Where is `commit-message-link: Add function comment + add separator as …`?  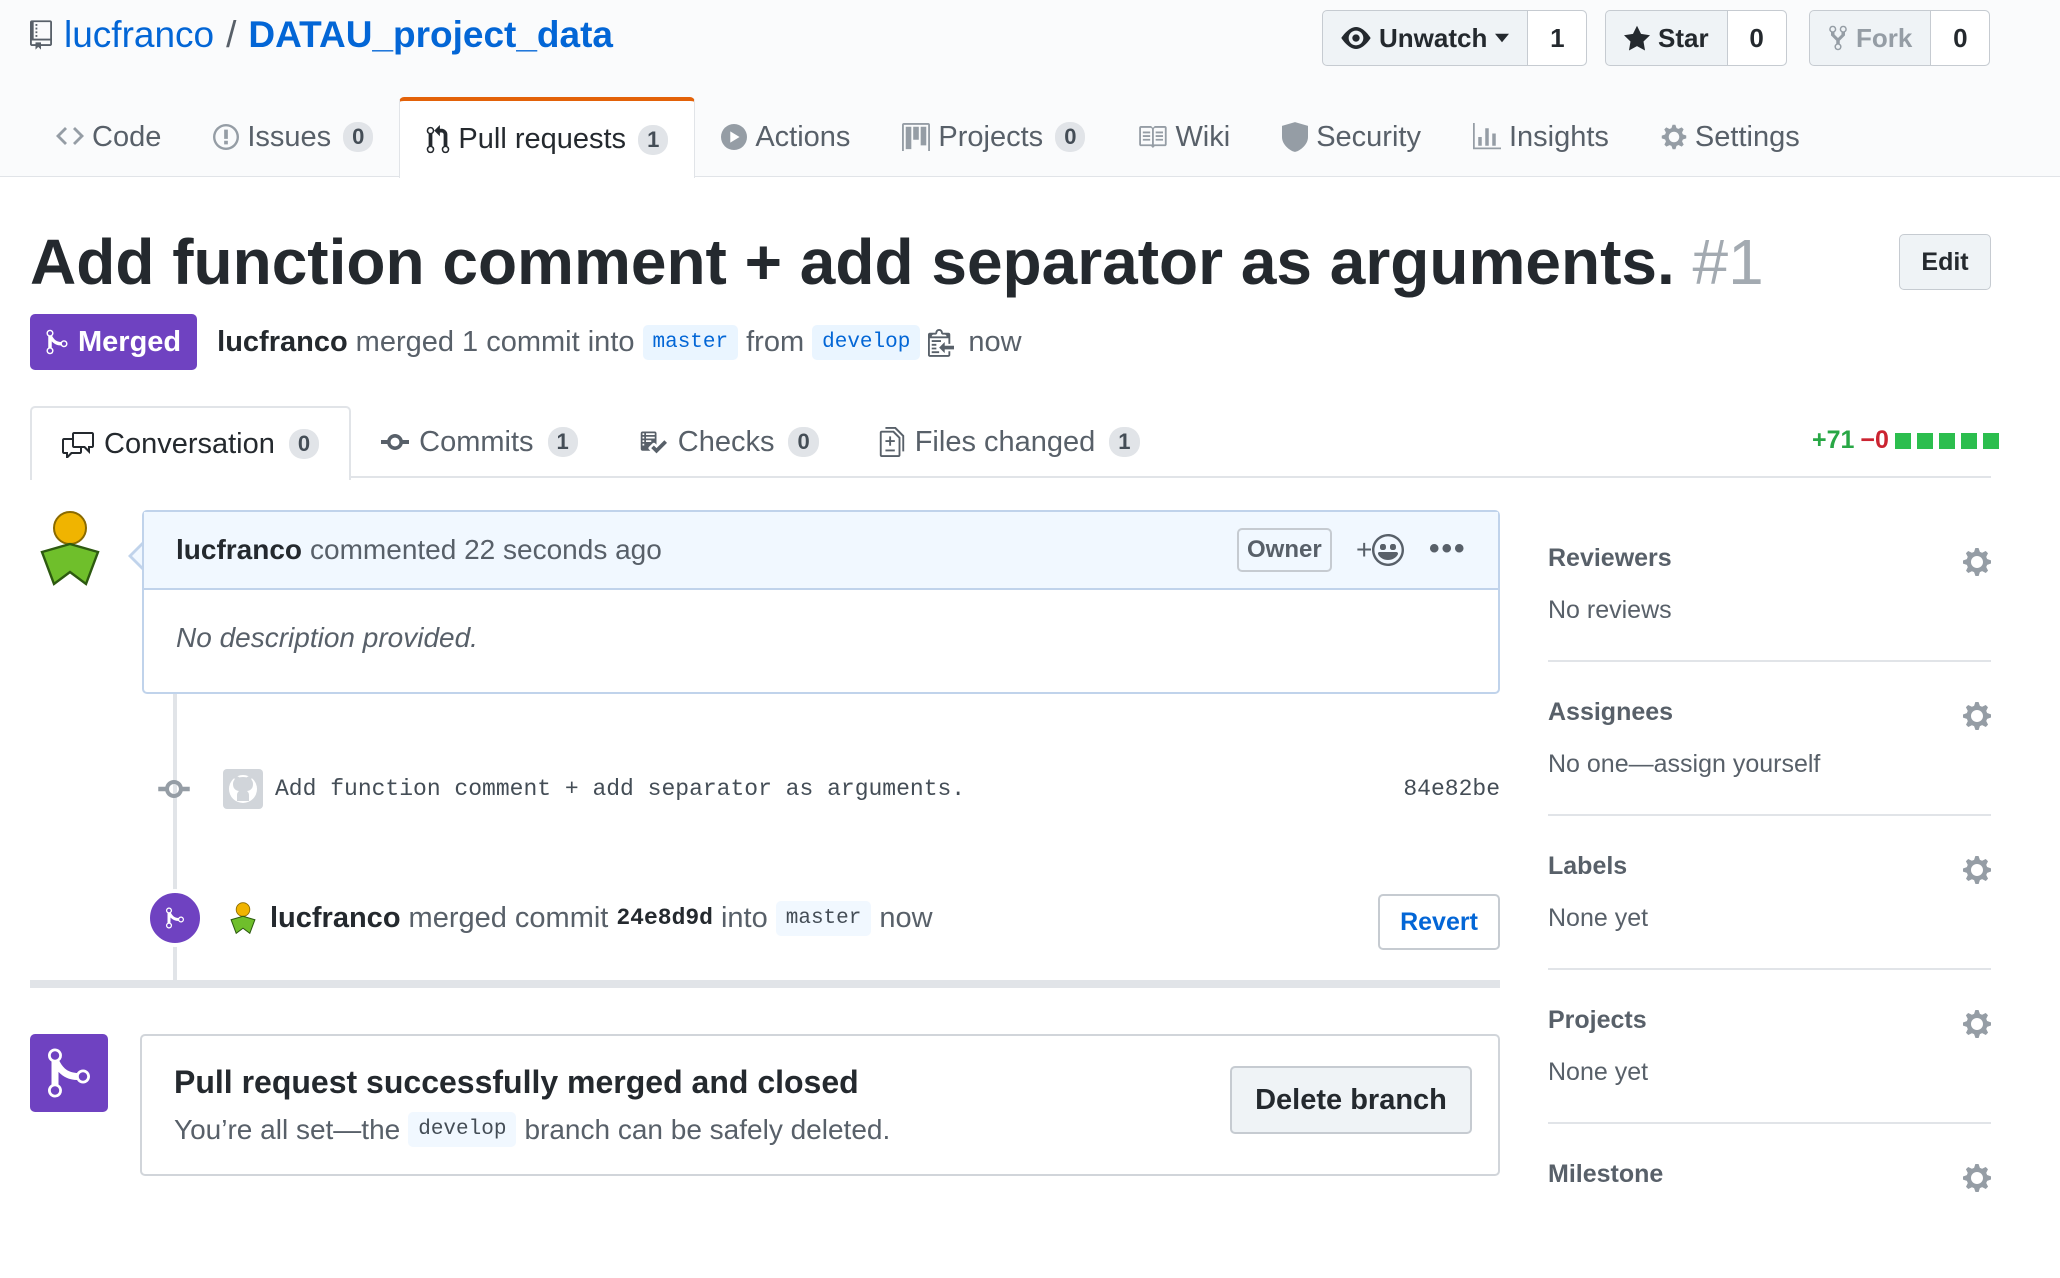 commit-message-link: Add function comment + add separator as … is located at coordinates (620, 789).